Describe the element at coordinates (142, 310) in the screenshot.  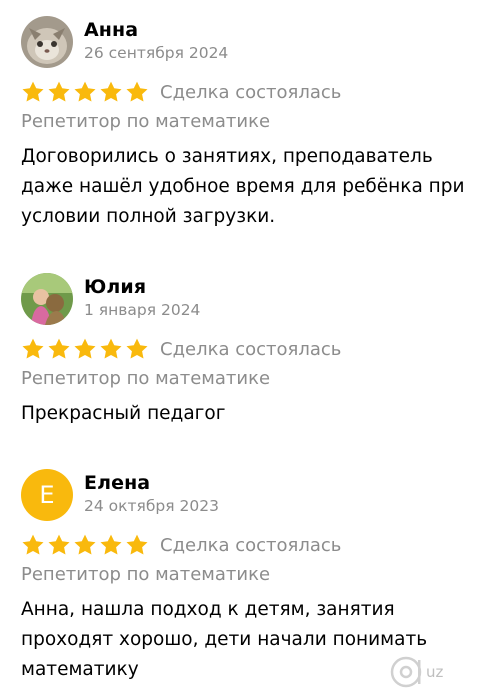
I see `review-date: 1 января 2024` at that location.